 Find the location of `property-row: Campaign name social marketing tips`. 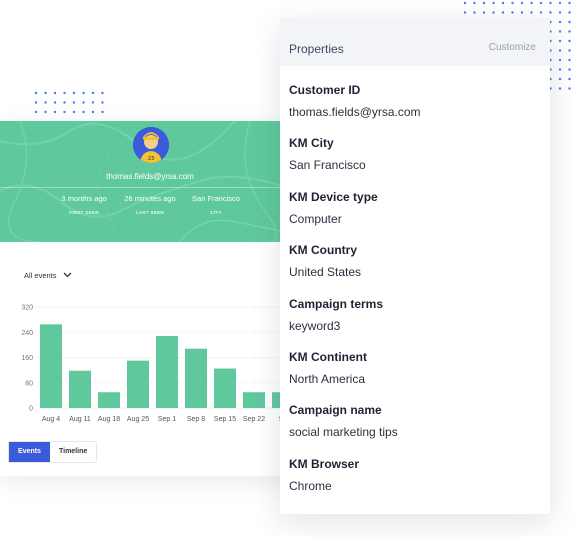

property-row: Campaign name social marketing tips is located at coordinates (414, 421).